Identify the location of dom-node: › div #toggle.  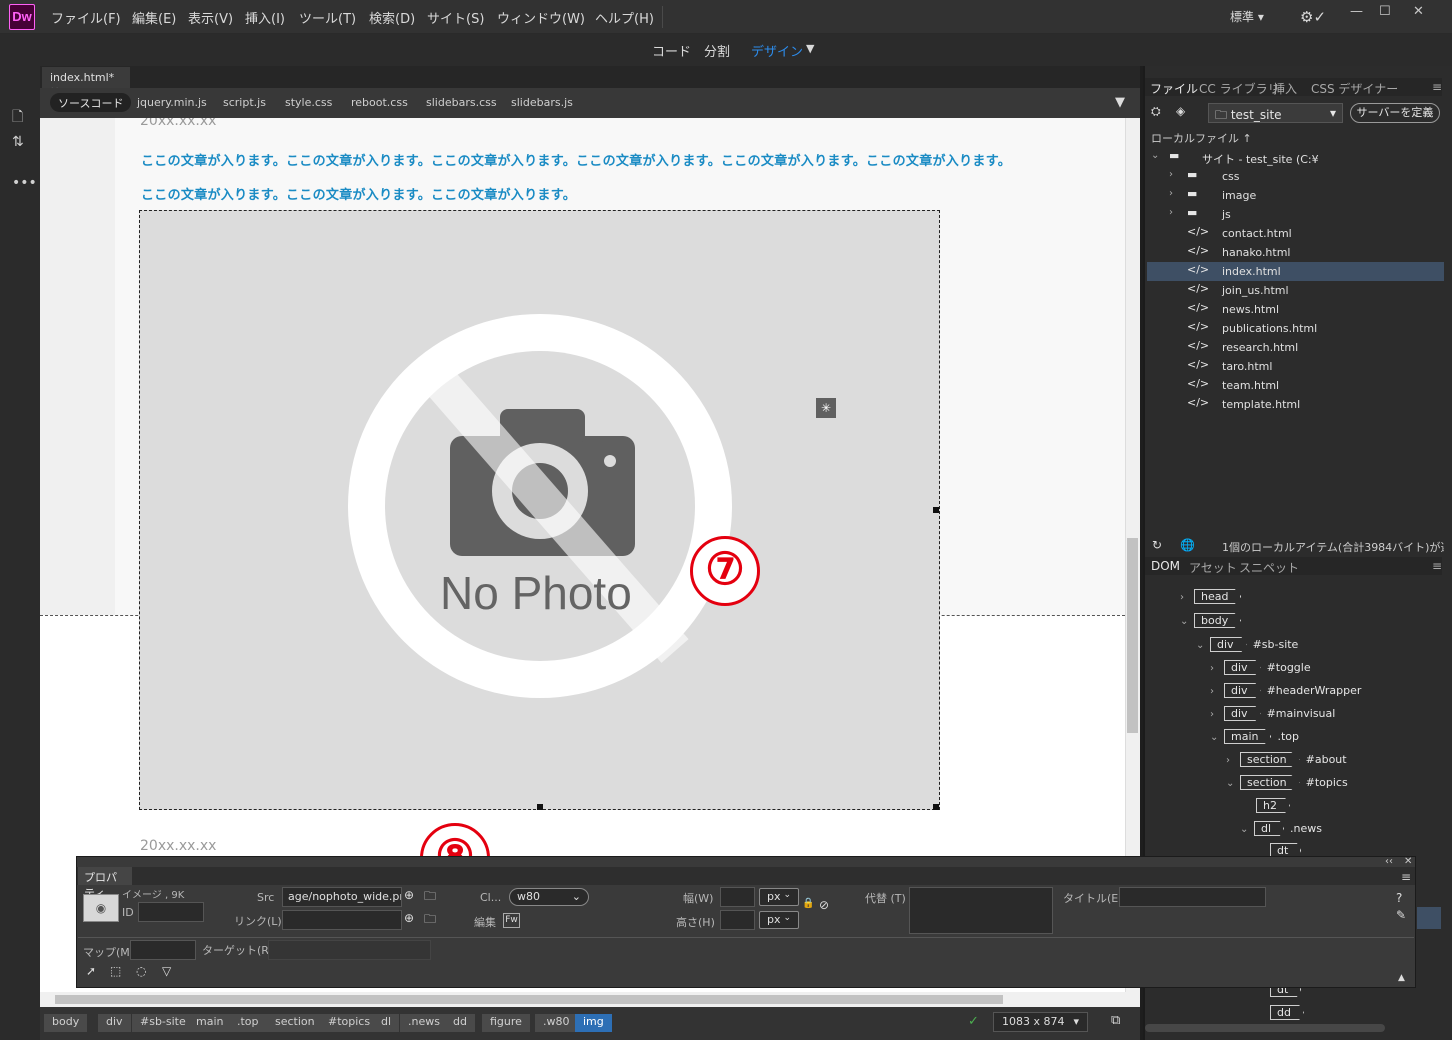
(1260, 667).